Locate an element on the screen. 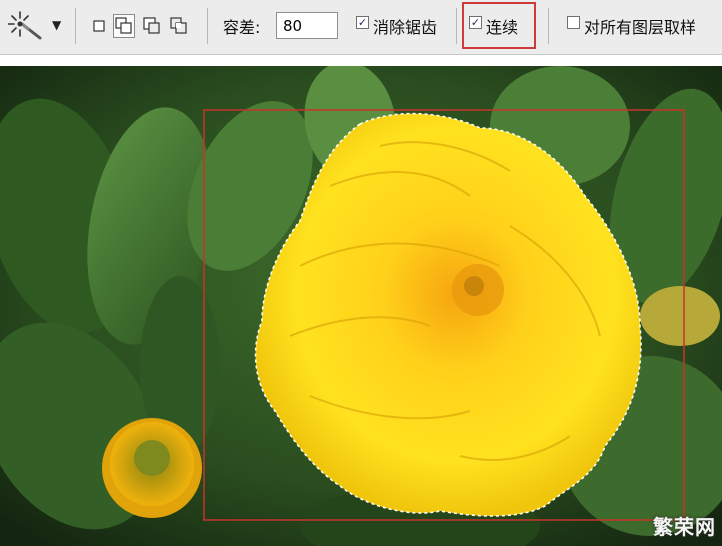 The image size is (722, 546). tolerance-input is located at coordinates (307, 25).